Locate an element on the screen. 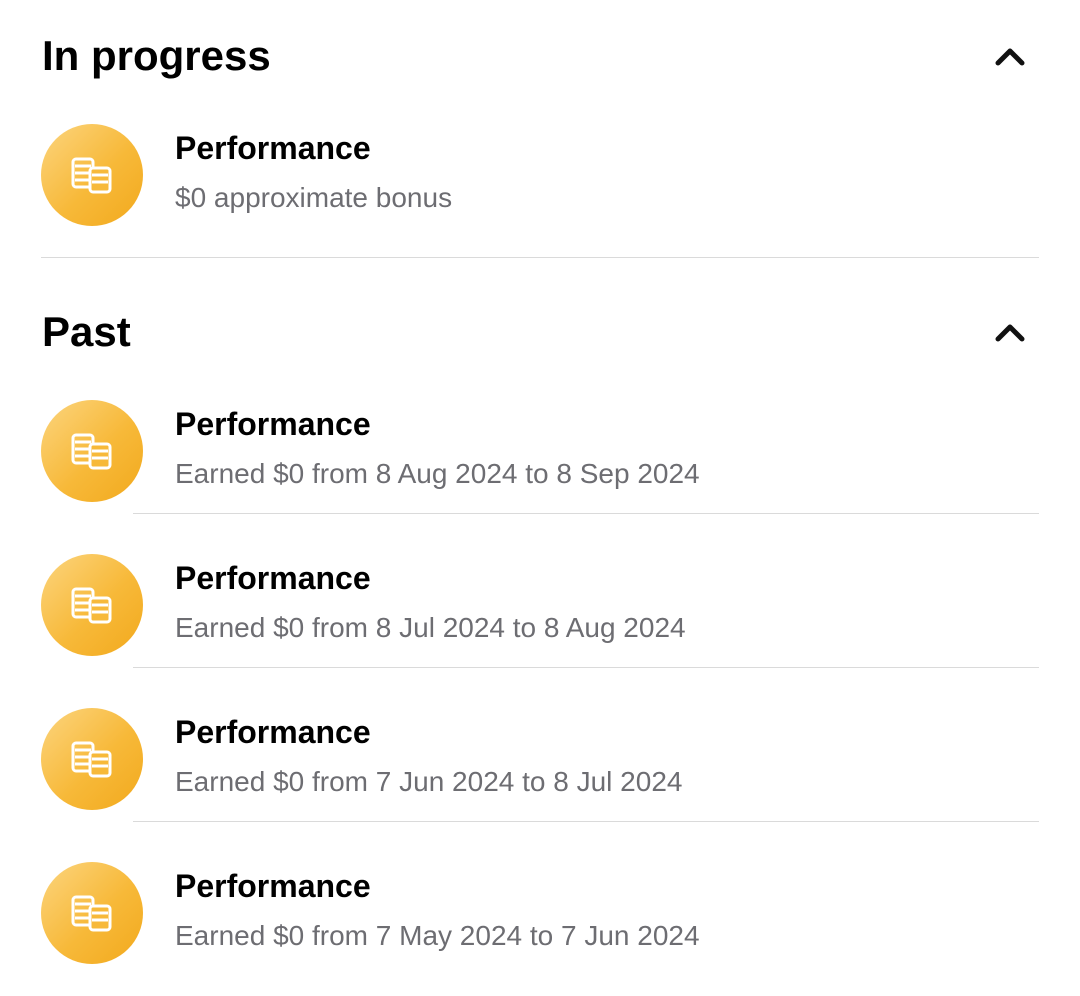 Image resolution: width=1080 pixels, height=996 pixels. section-divider is located at coordinates (540, 257).